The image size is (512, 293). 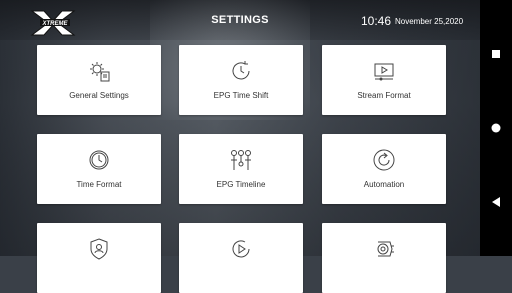 What do you see at coordinates (241, 71) in the screenshot?
I see `clock-arrow-icon` at bounding box center [241, 71].